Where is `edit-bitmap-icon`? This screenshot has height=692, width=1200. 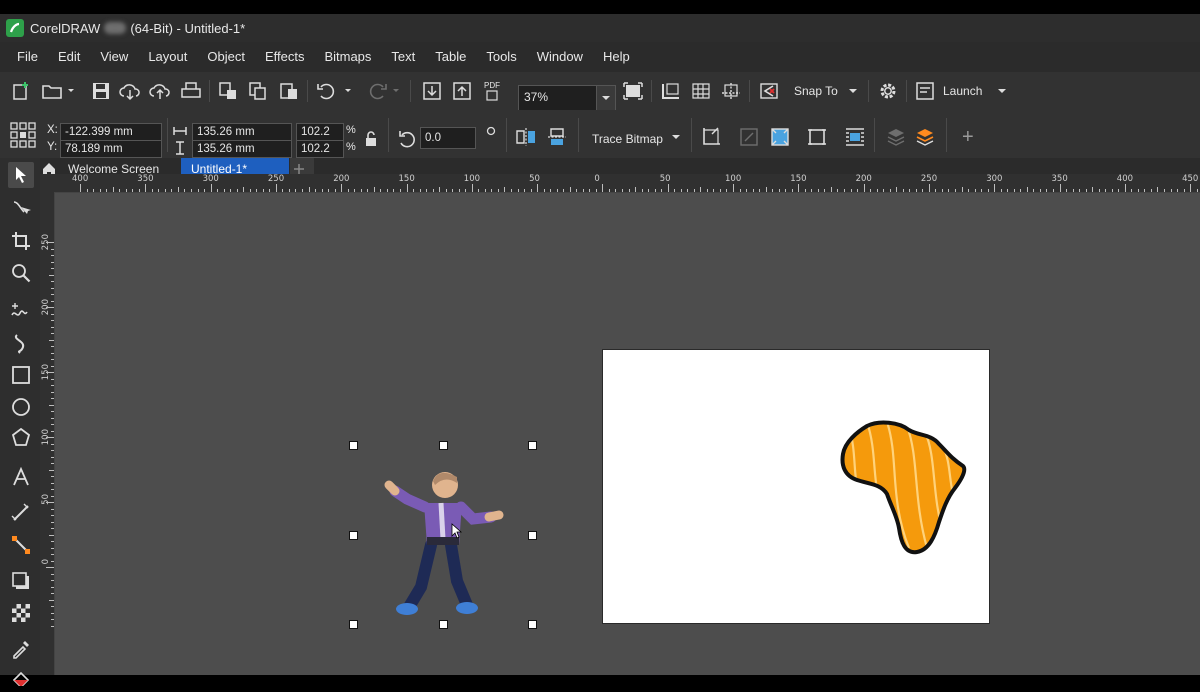
edit-bitmap-icon is located at coordinates (749, 137).